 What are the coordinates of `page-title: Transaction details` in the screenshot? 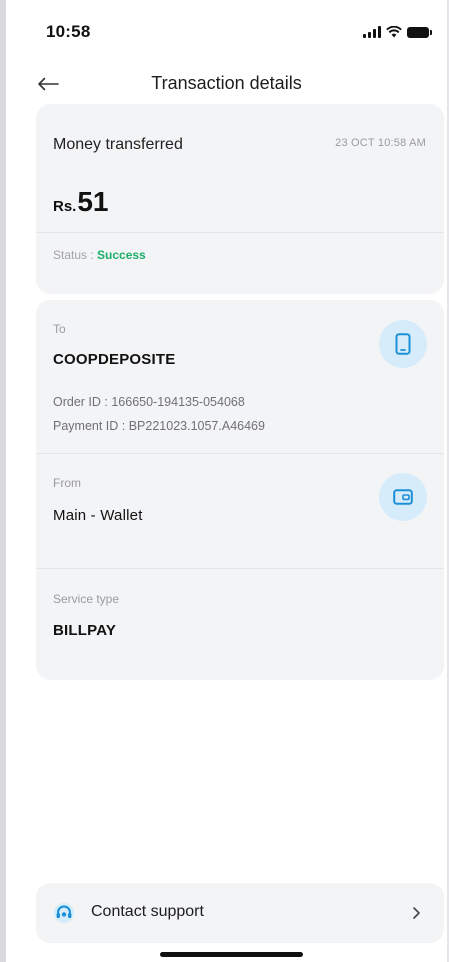 It's located at (226, 83).